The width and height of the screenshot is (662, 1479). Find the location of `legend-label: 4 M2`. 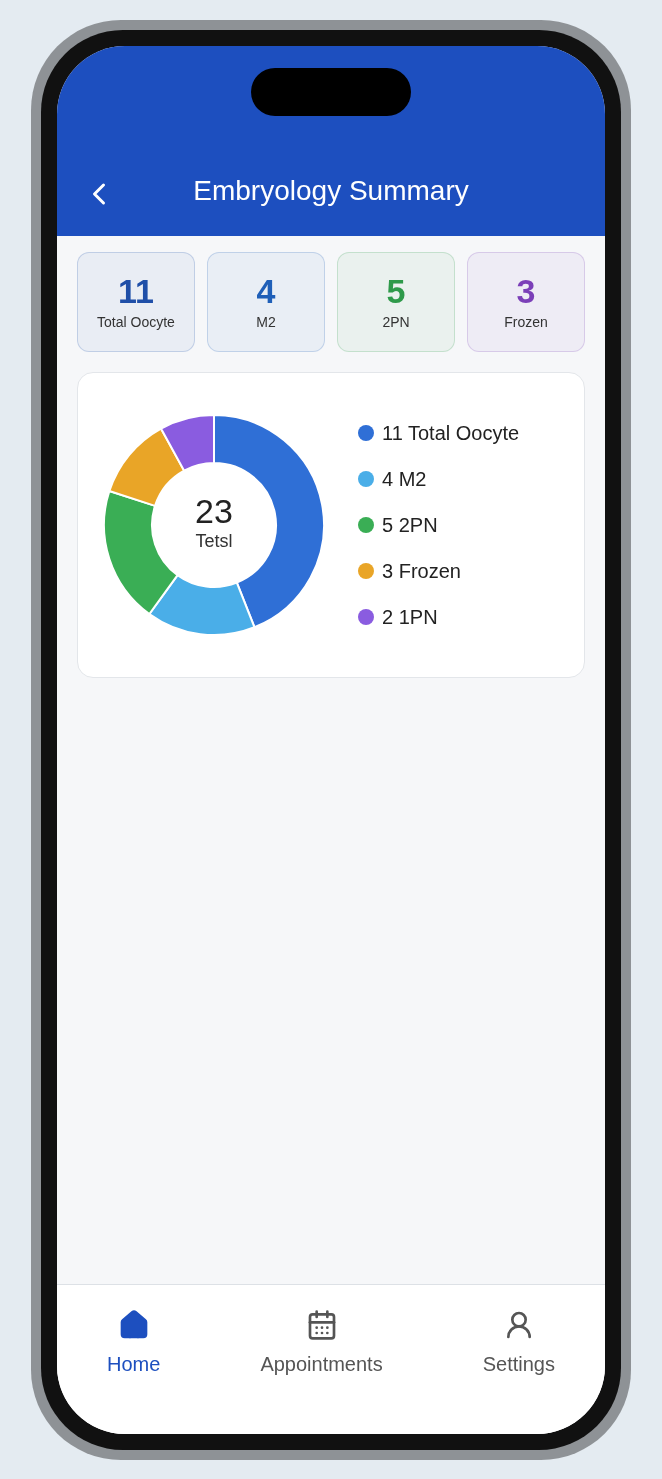

legend-label: 4 M2 is located at coordinates (404, 479).